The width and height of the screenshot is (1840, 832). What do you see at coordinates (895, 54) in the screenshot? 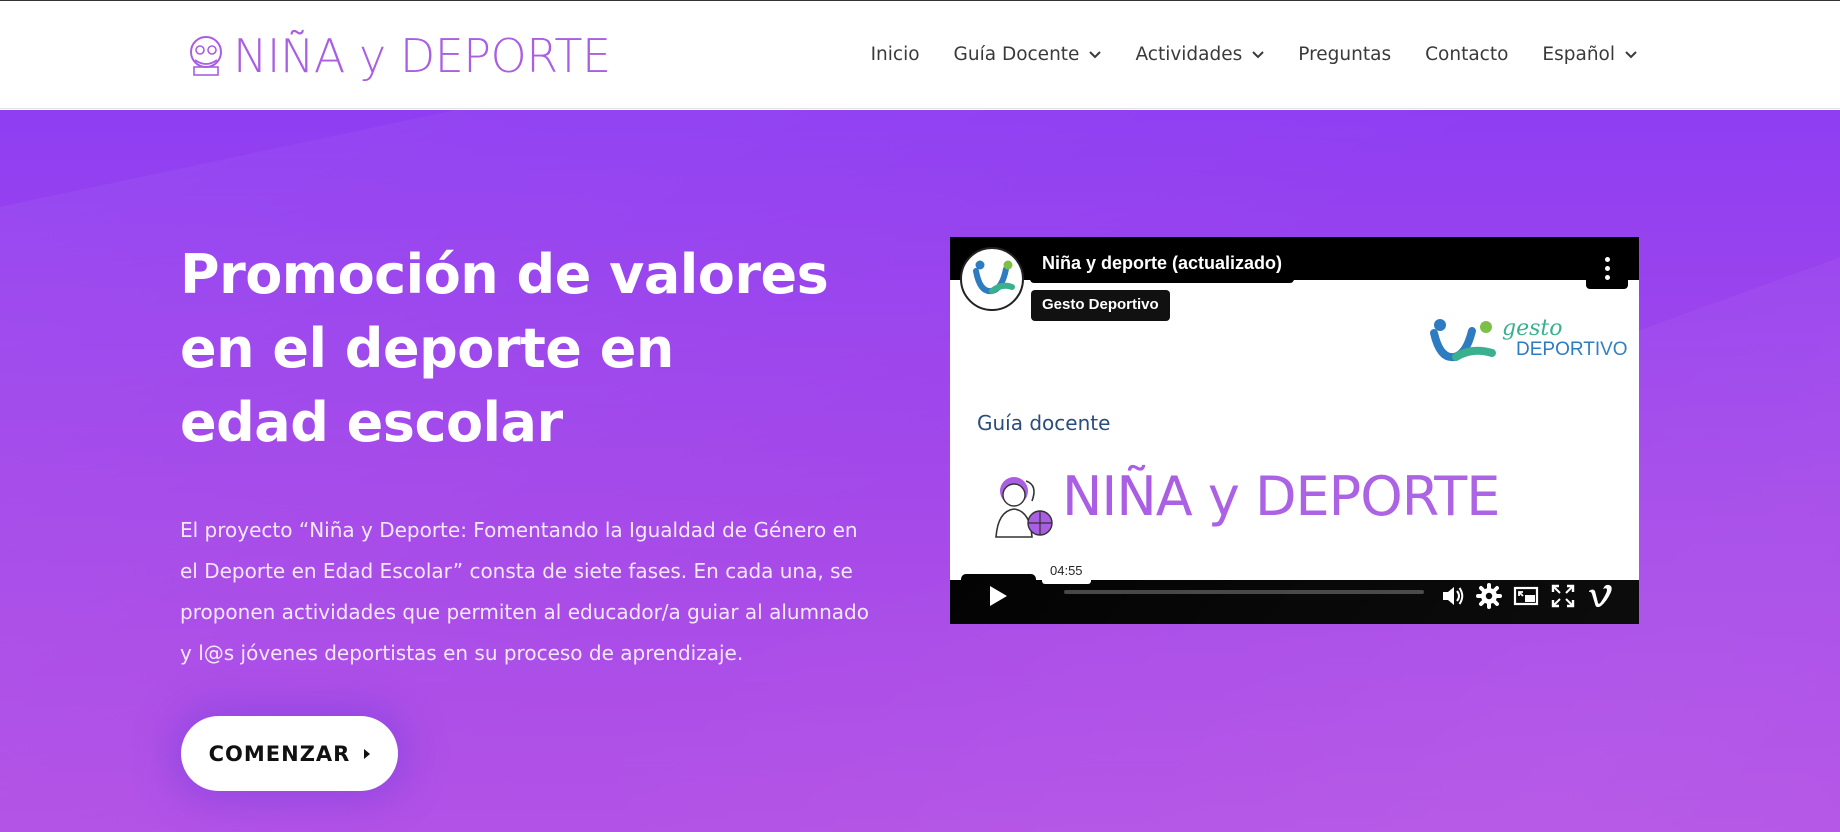
I see `nav-item-inicio: Inicio` at bounding box center [895, 54].